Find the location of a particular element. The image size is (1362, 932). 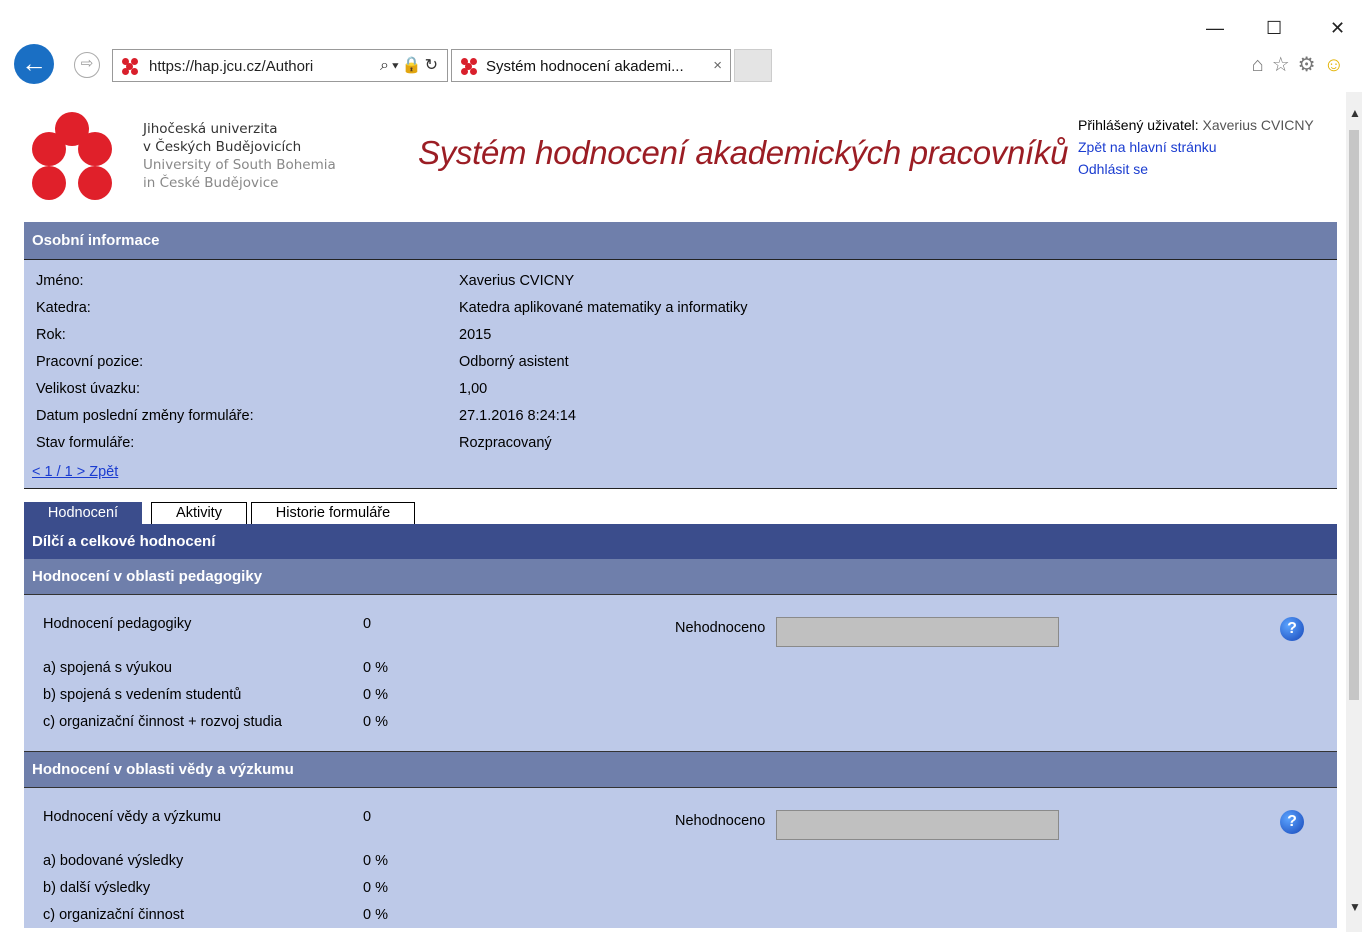

scroll-up-icon: ▲ is located at coordinates (1355, 113).